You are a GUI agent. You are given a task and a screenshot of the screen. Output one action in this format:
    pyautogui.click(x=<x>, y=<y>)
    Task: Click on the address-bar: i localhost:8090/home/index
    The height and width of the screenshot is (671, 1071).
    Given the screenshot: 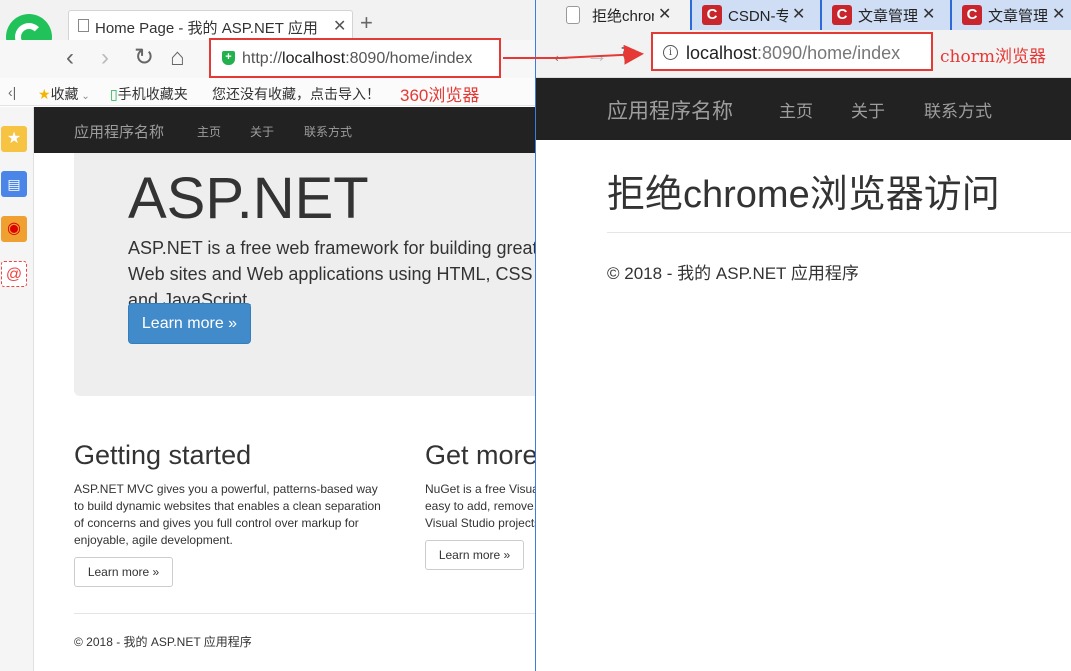 What is the action you would take?
    pyautogui.click(x=792, y=51)
    